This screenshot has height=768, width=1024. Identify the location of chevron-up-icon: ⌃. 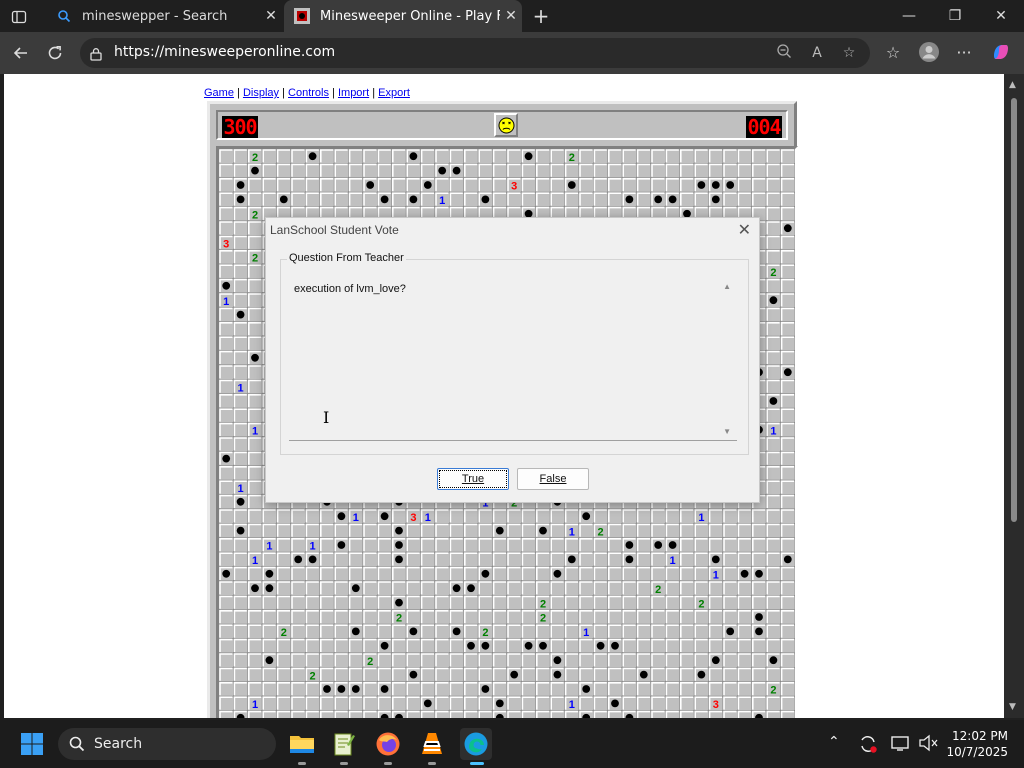
(834, 742).